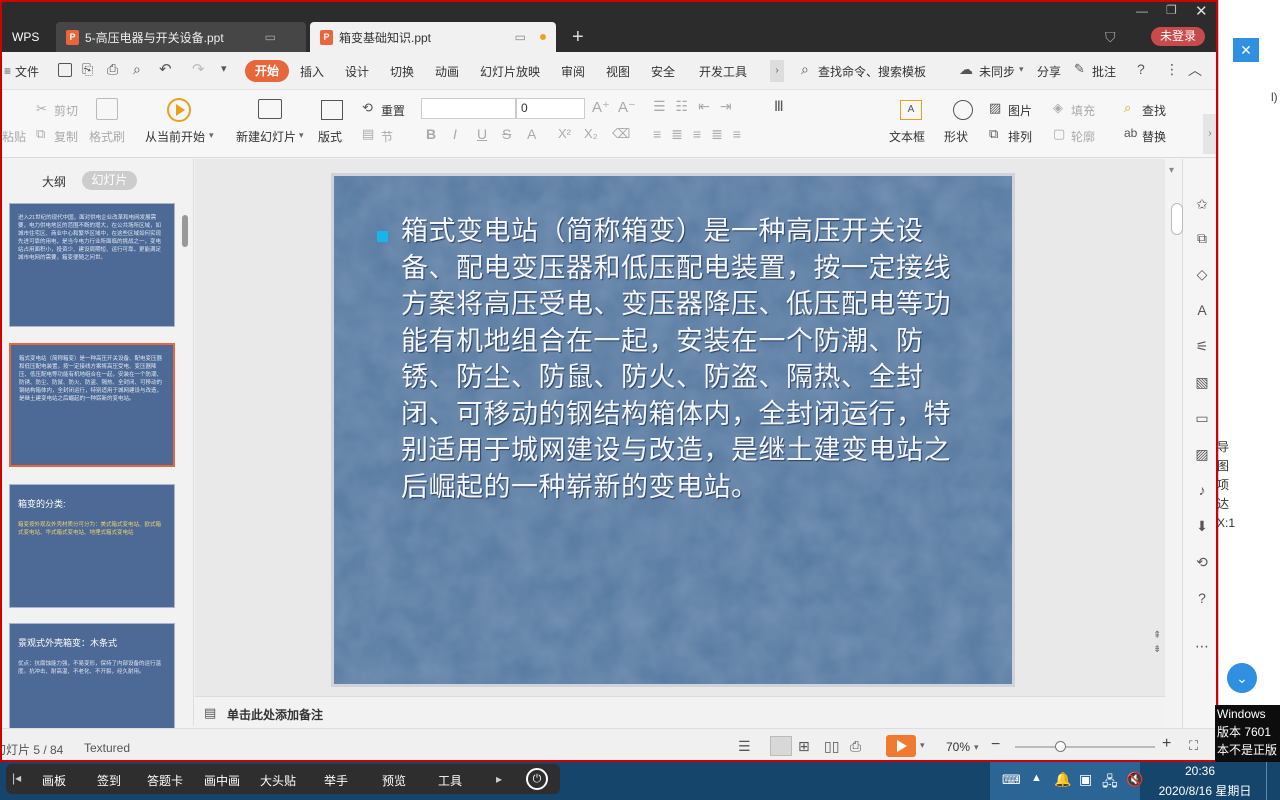 The height and width of the screenshot is (800, 1280). I want to click on zoom-out-icon: −, so click(995, 745).